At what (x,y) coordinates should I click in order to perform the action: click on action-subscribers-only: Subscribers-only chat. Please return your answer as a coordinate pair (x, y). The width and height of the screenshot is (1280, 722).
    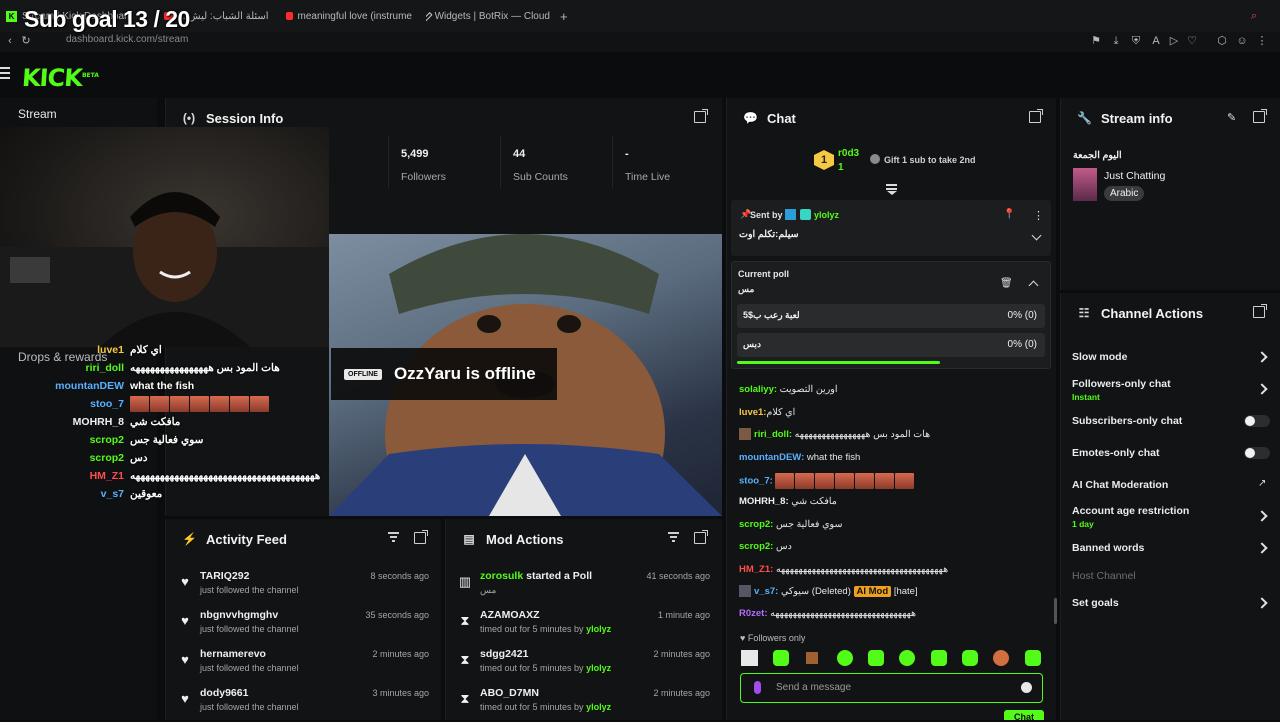
    Looking at the image, I should click on (1127, 421).